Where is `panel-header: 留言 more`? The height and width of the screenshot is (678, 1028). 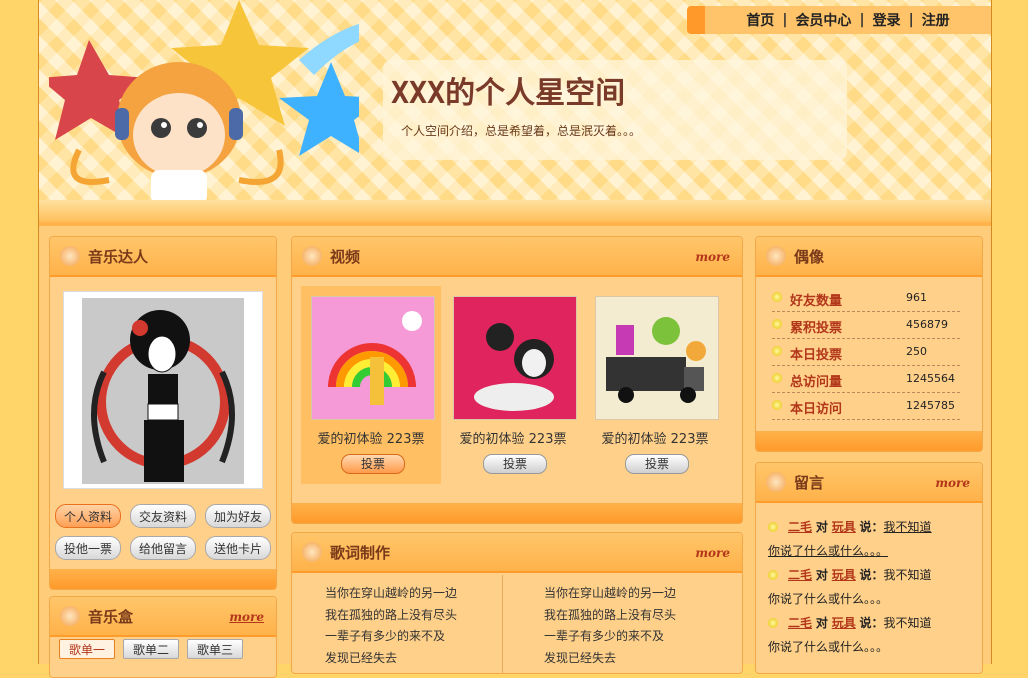
panel-header: 留言 more is located at coordinates (869, 483).